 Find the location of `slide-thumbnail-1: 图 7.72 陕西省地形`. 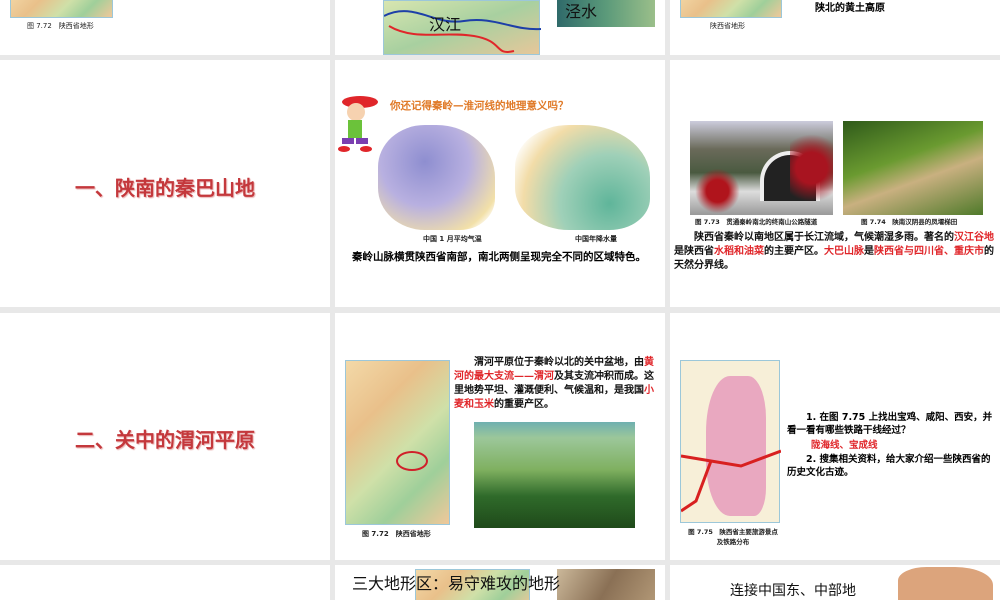

slide-thumbnail-1: 图 7.72 陕西省地形 is located at coordinates (165, 27).